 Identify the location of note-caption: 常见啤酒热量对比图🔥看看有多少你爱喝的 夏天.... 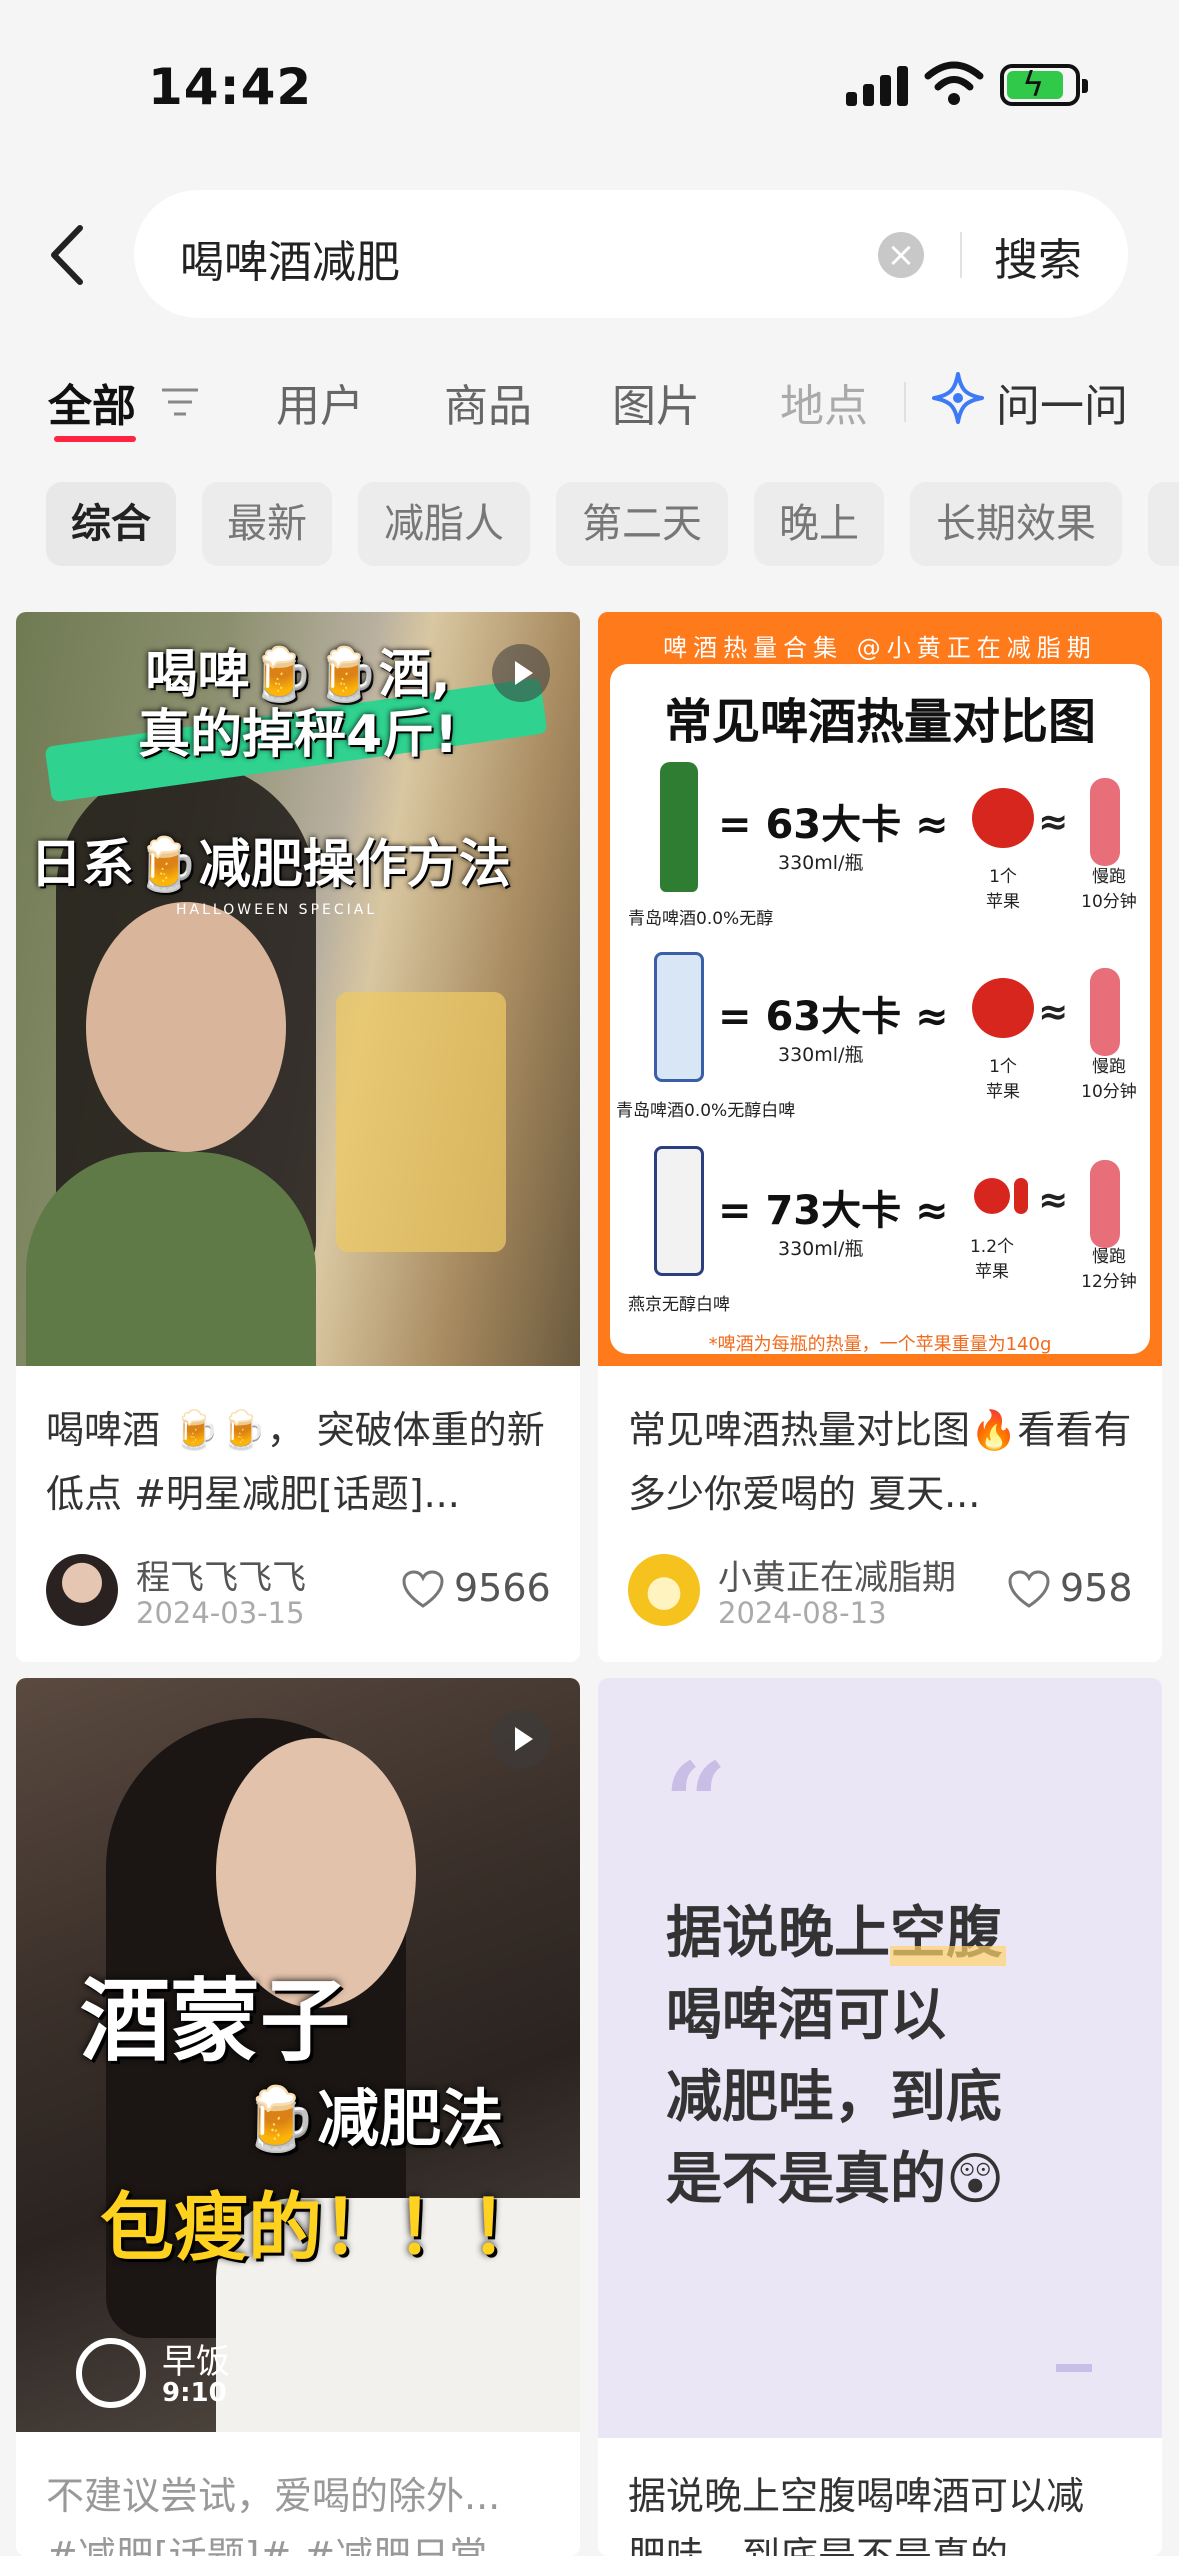
(880, 1462).